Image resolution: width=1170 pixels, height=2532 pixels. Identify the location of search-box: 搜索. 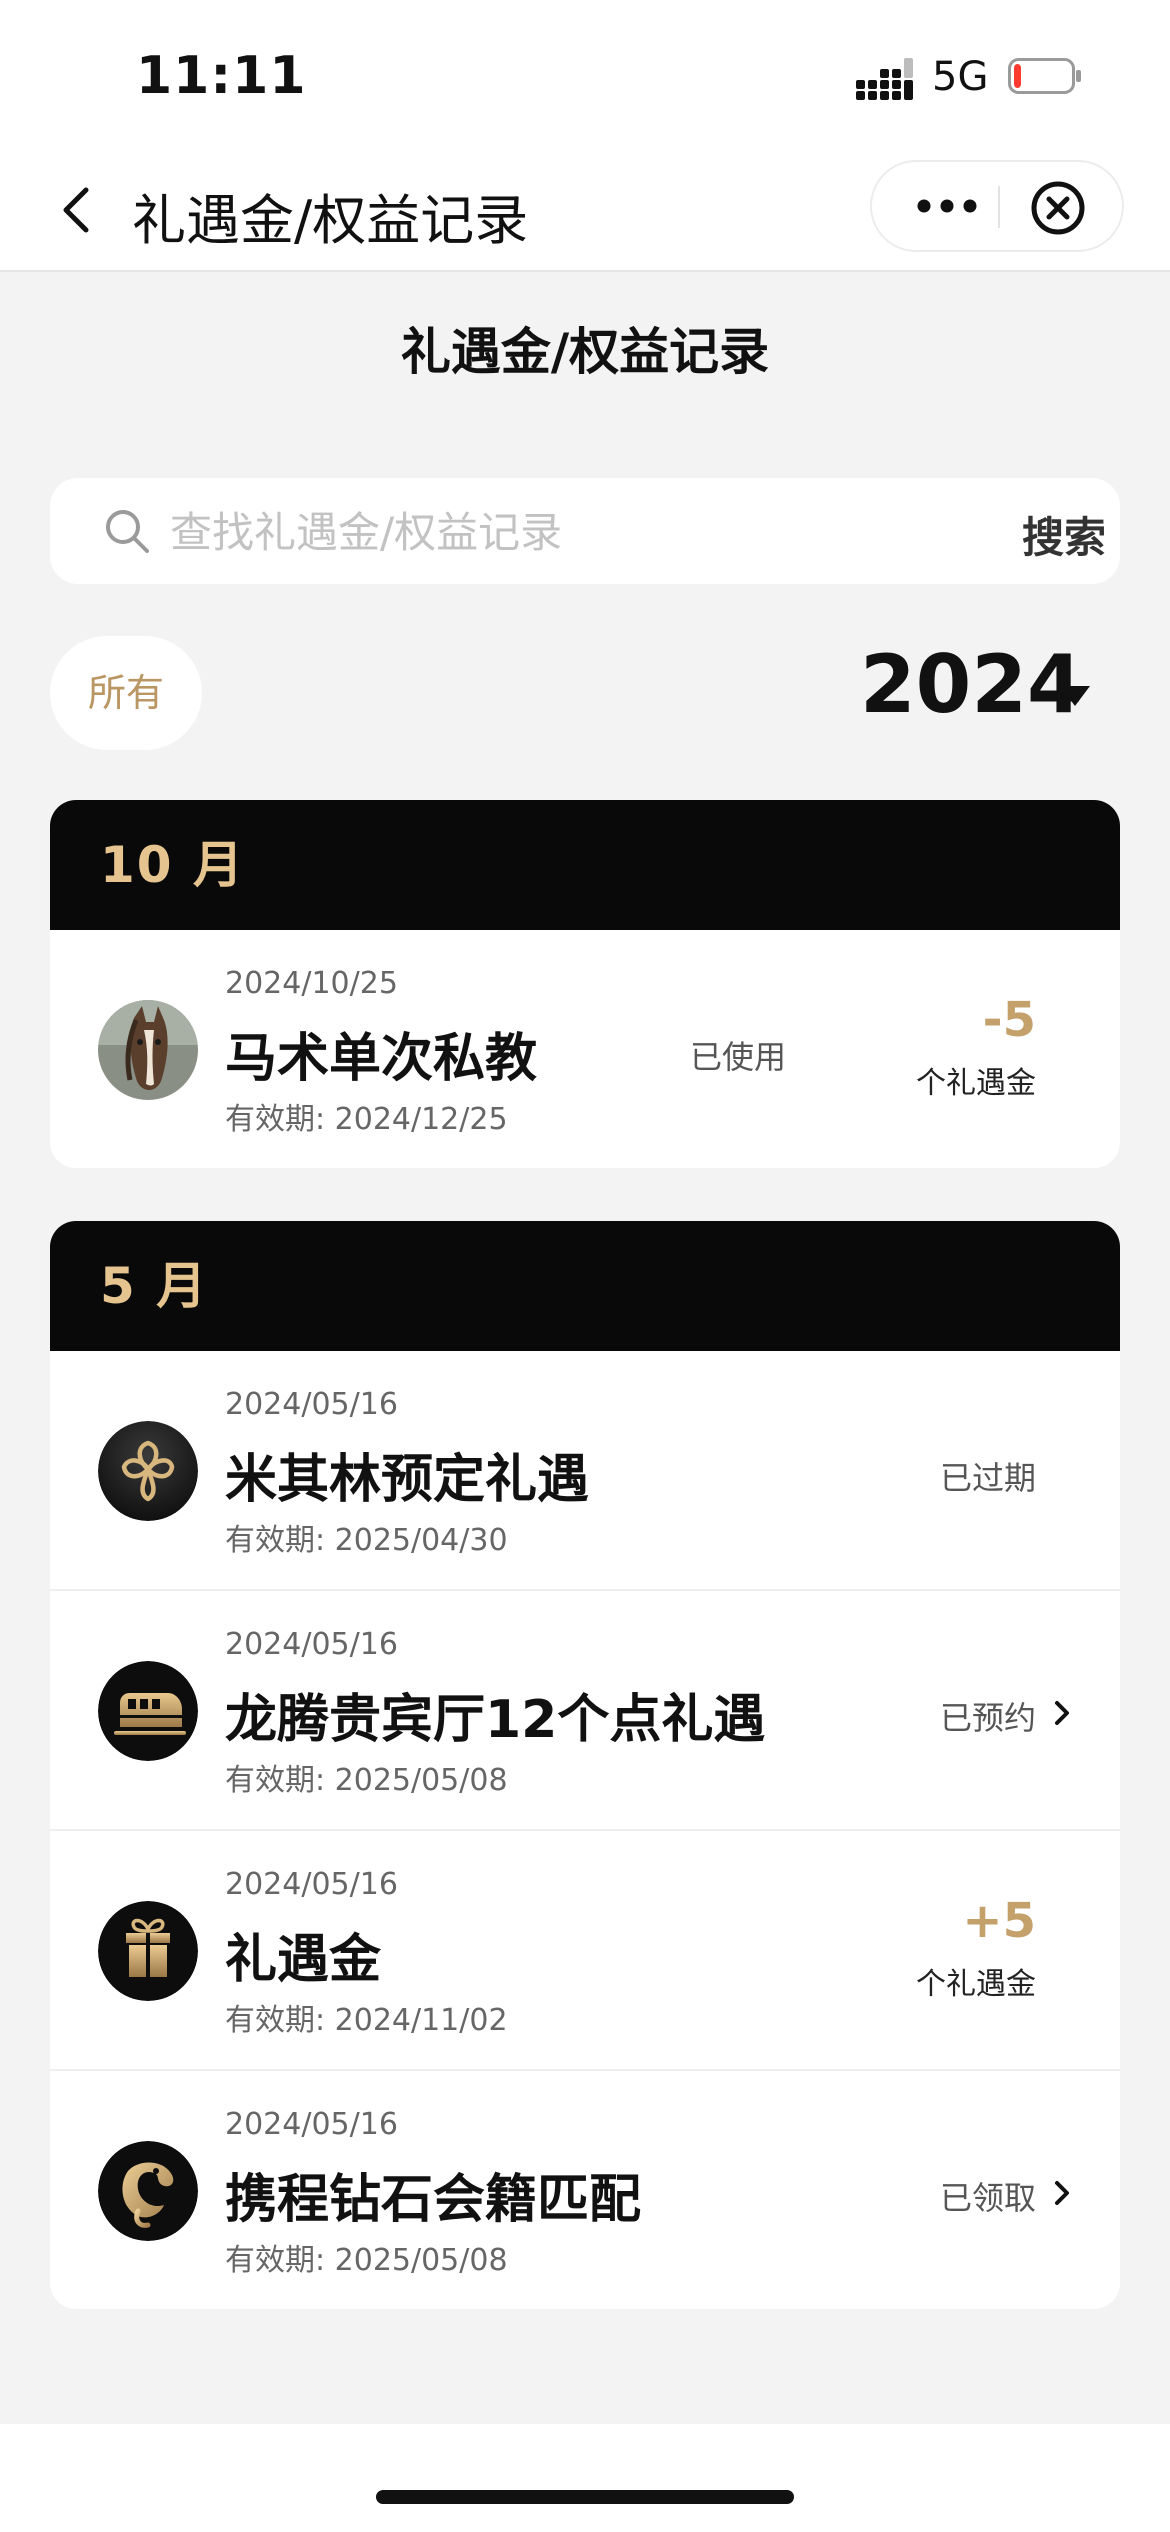
(585, 531).